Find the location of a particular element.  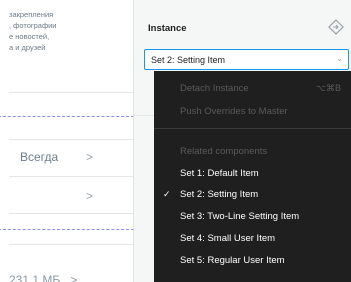

menu-item-push-overrides: Push Overrides to Master is located at coordinates (234, 111).